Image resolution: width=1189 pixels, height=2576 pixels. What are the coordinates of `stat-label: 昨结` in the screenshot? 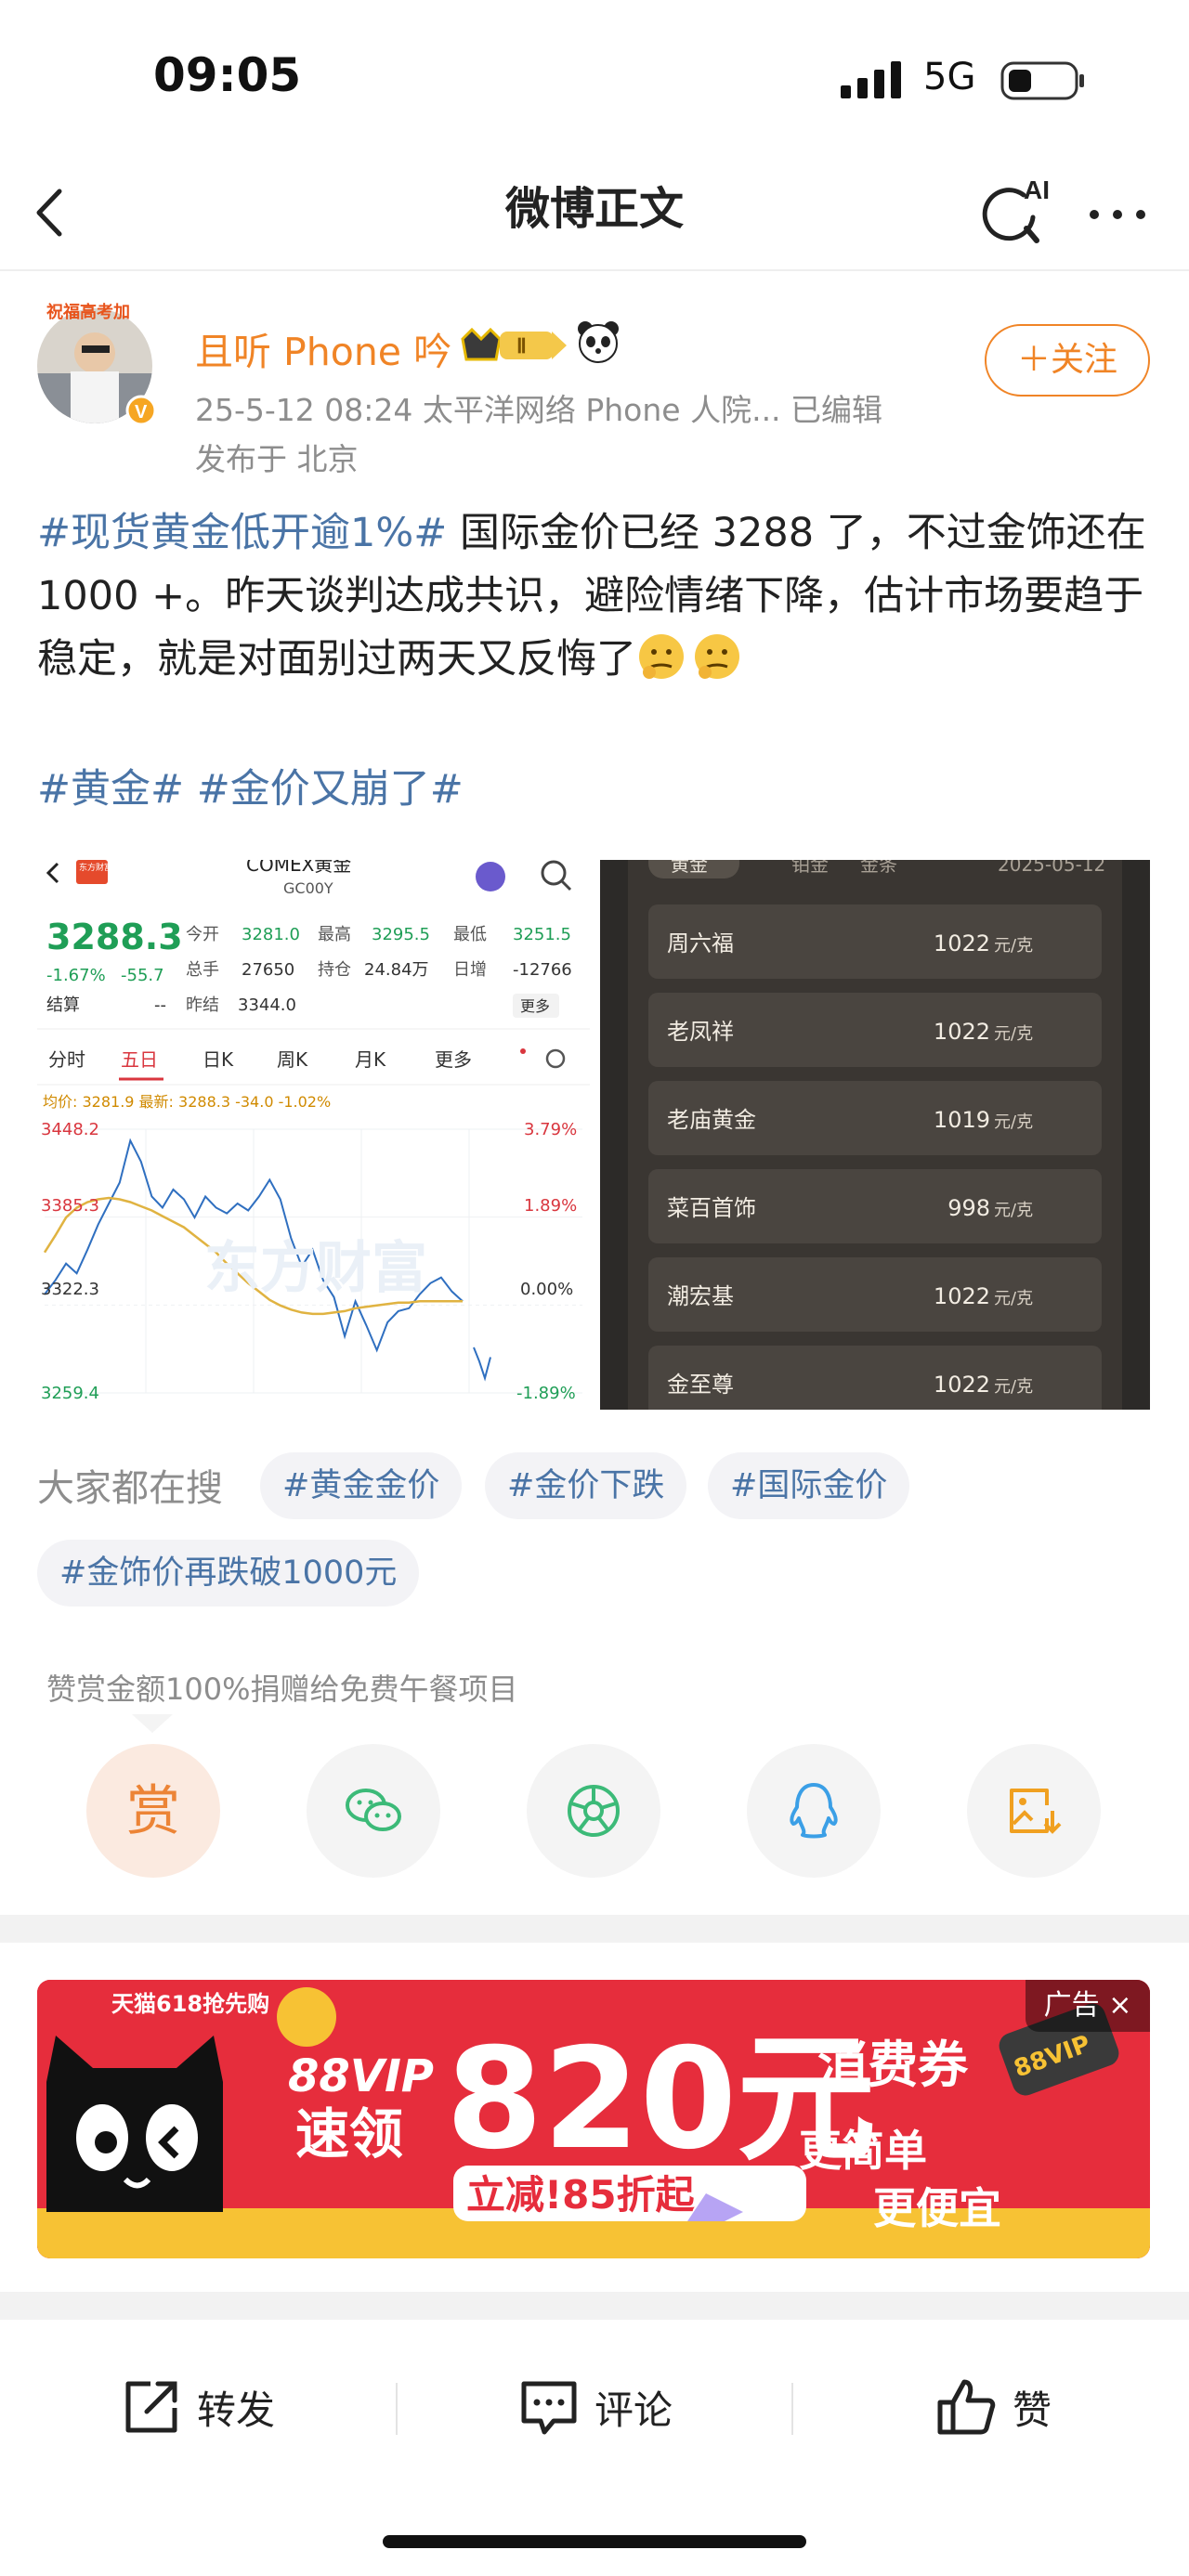 It's located at (202, 1005).